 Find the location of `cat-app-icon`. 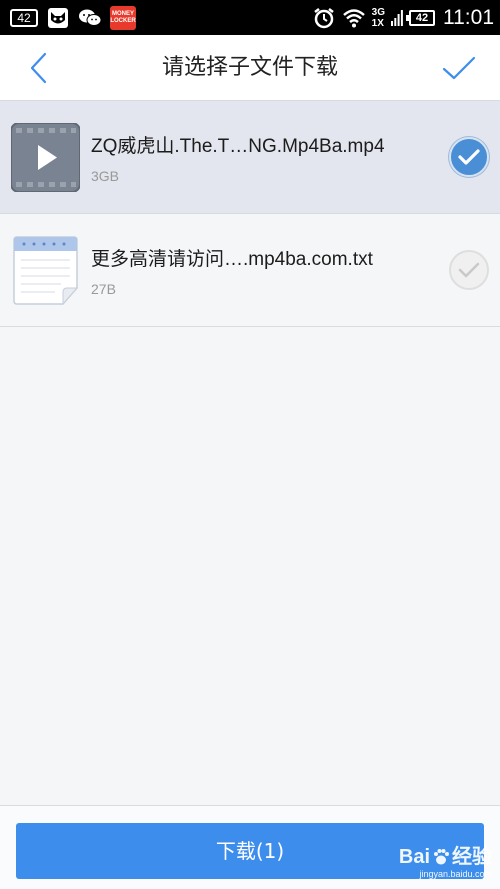

cat-app-icon is located at coordinates (58, 18).